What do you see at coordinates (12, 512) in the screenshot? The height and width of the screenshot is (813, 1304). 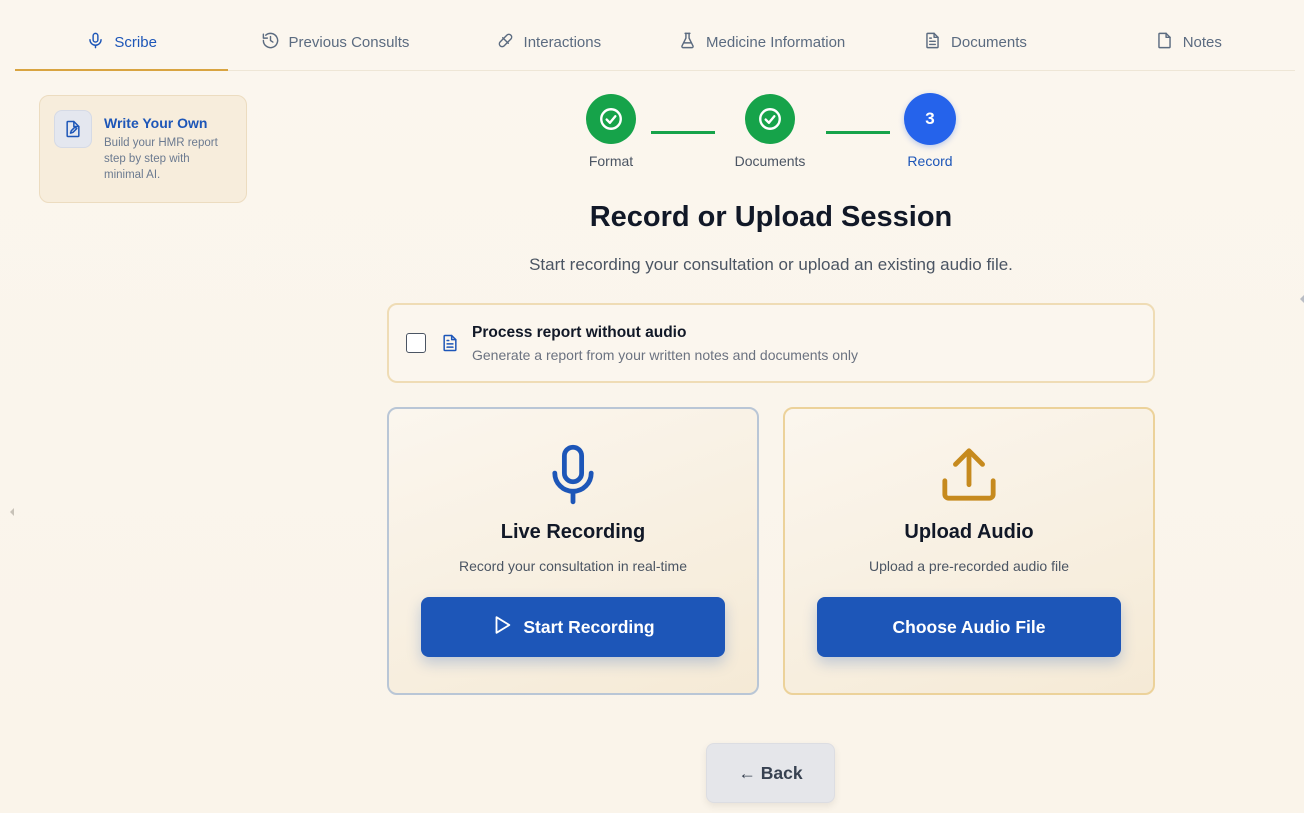 I see `left-edge-scroll-arrow-icon` at bounding box center [12, 512].